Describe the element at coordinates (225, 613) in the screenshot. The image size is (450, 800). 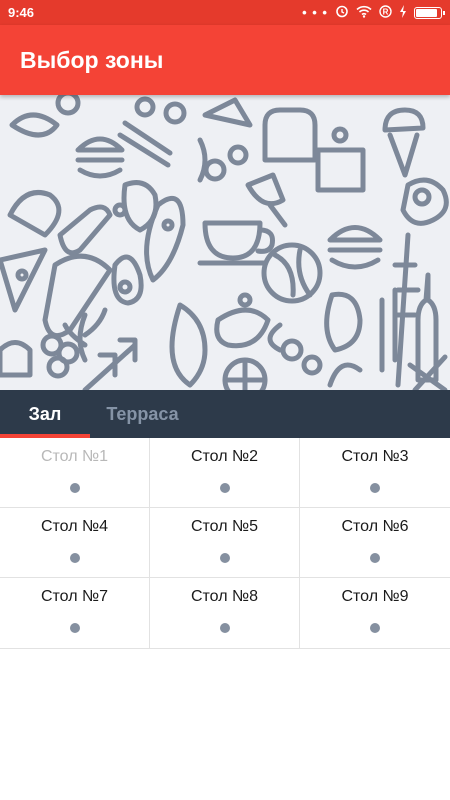
I see `table-cell-8: Стол №8` at that location.